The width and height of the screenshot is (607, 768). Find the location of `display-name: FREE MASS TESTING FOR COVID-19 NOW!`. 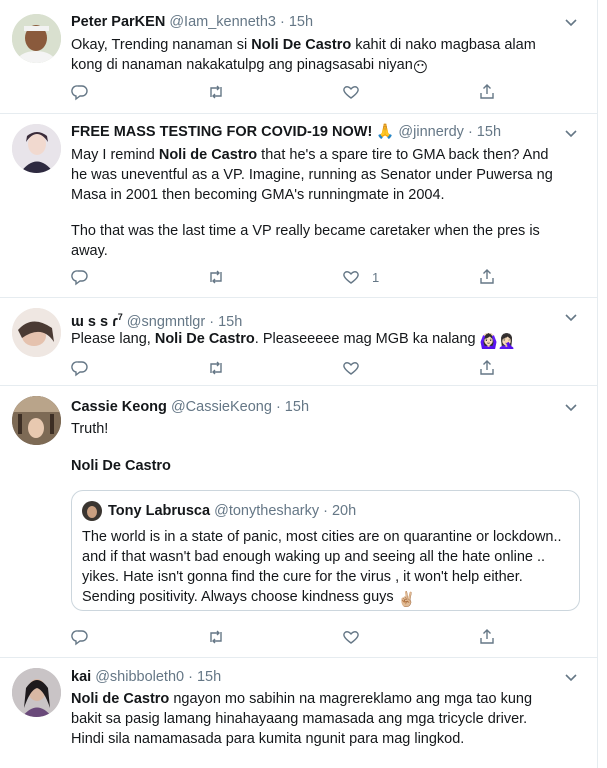

display-name: FREE MASS TESTING FOR COVID-19 NOW! is located at coordinates (221, 132).